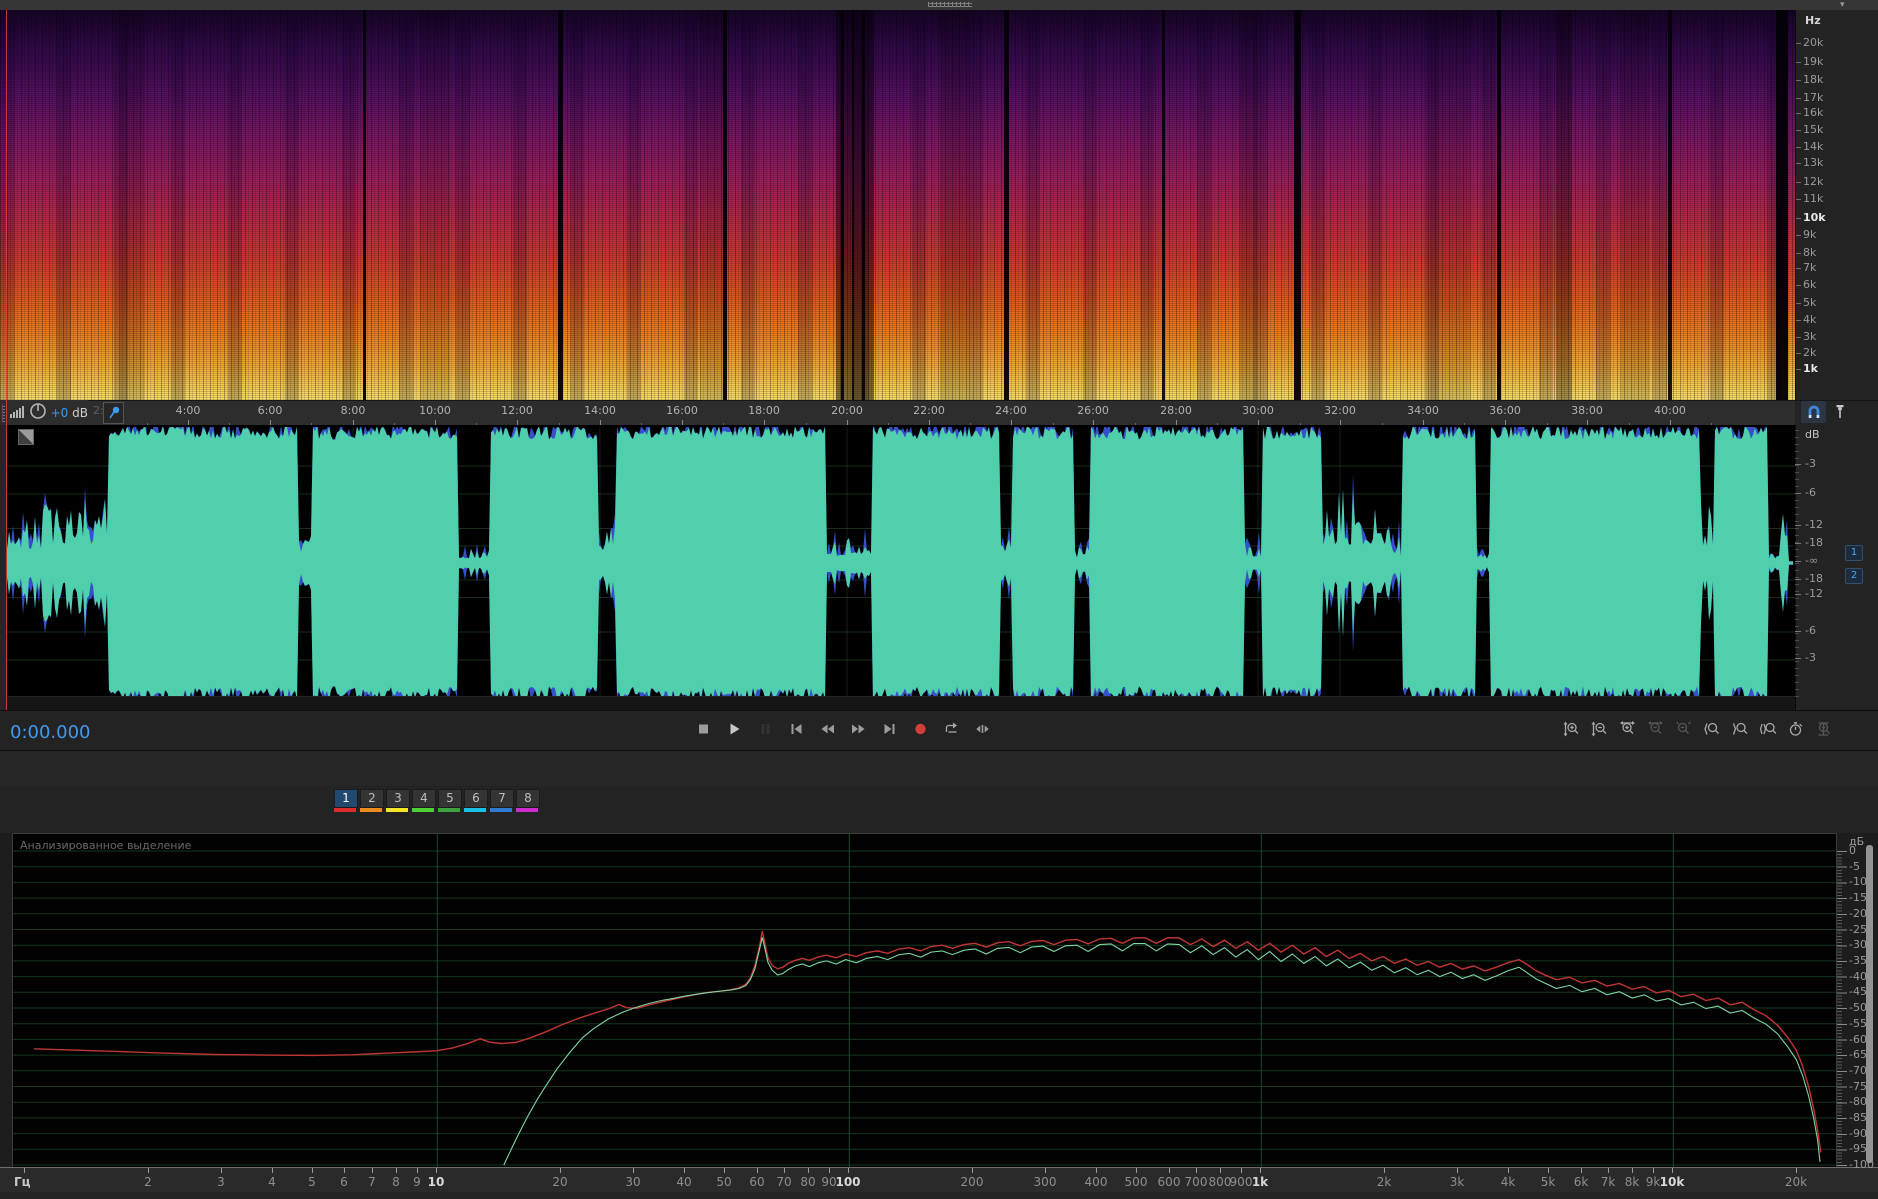 This screenshot has height=1199, width=1878. Describe the element at coordinates (842, 729) in the screenshot. I see `transport-buttons` at that location.